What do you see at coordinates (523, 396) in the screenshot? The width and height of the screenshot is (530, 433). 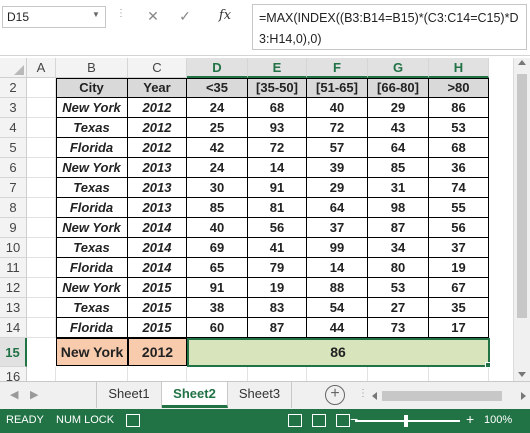 I see `scroll-right-icon` at bounding box center [523, 396].